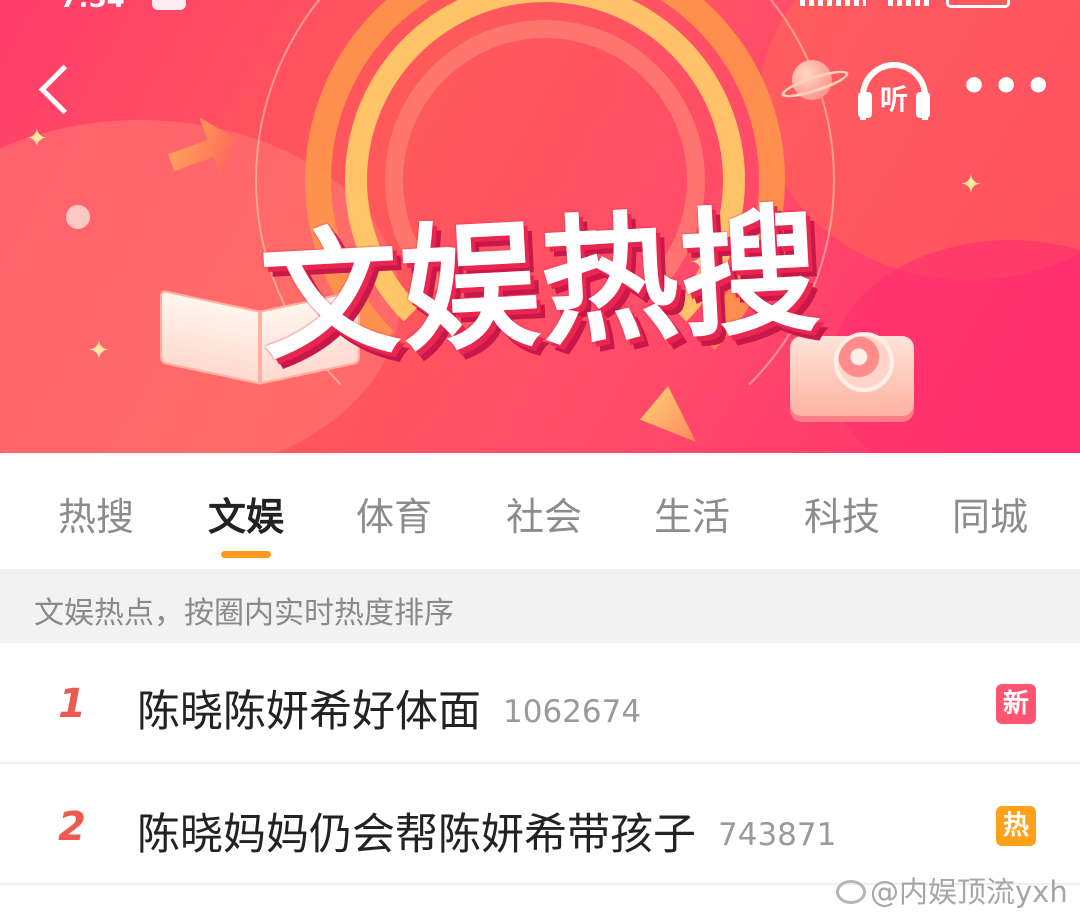 The width and height of the screenshot is (1080, 918). What do you see at coordinates (978, 4) in the screenshot?
I see `battery-icon` at bounding box center [978, 4].